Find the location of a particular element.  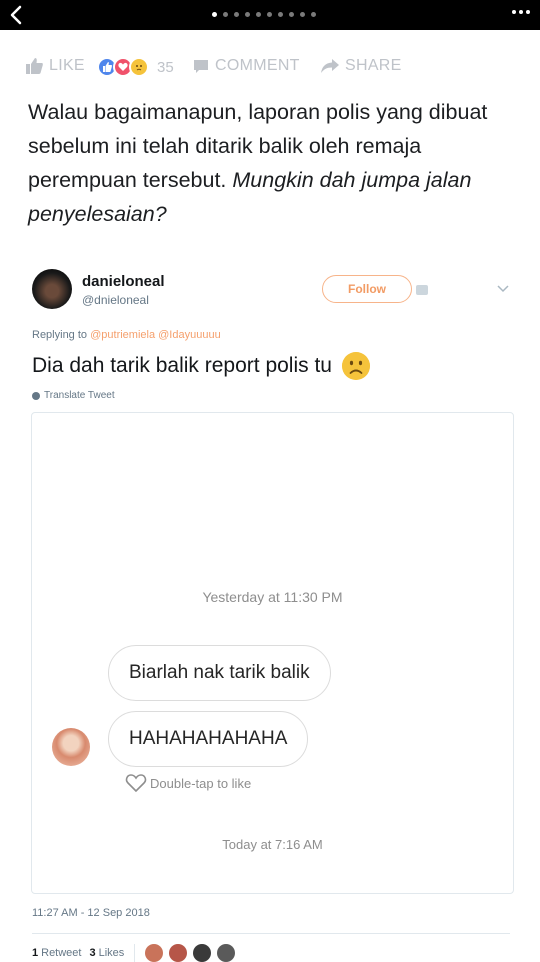

add-user-icon is located at coordinates (422, 290).